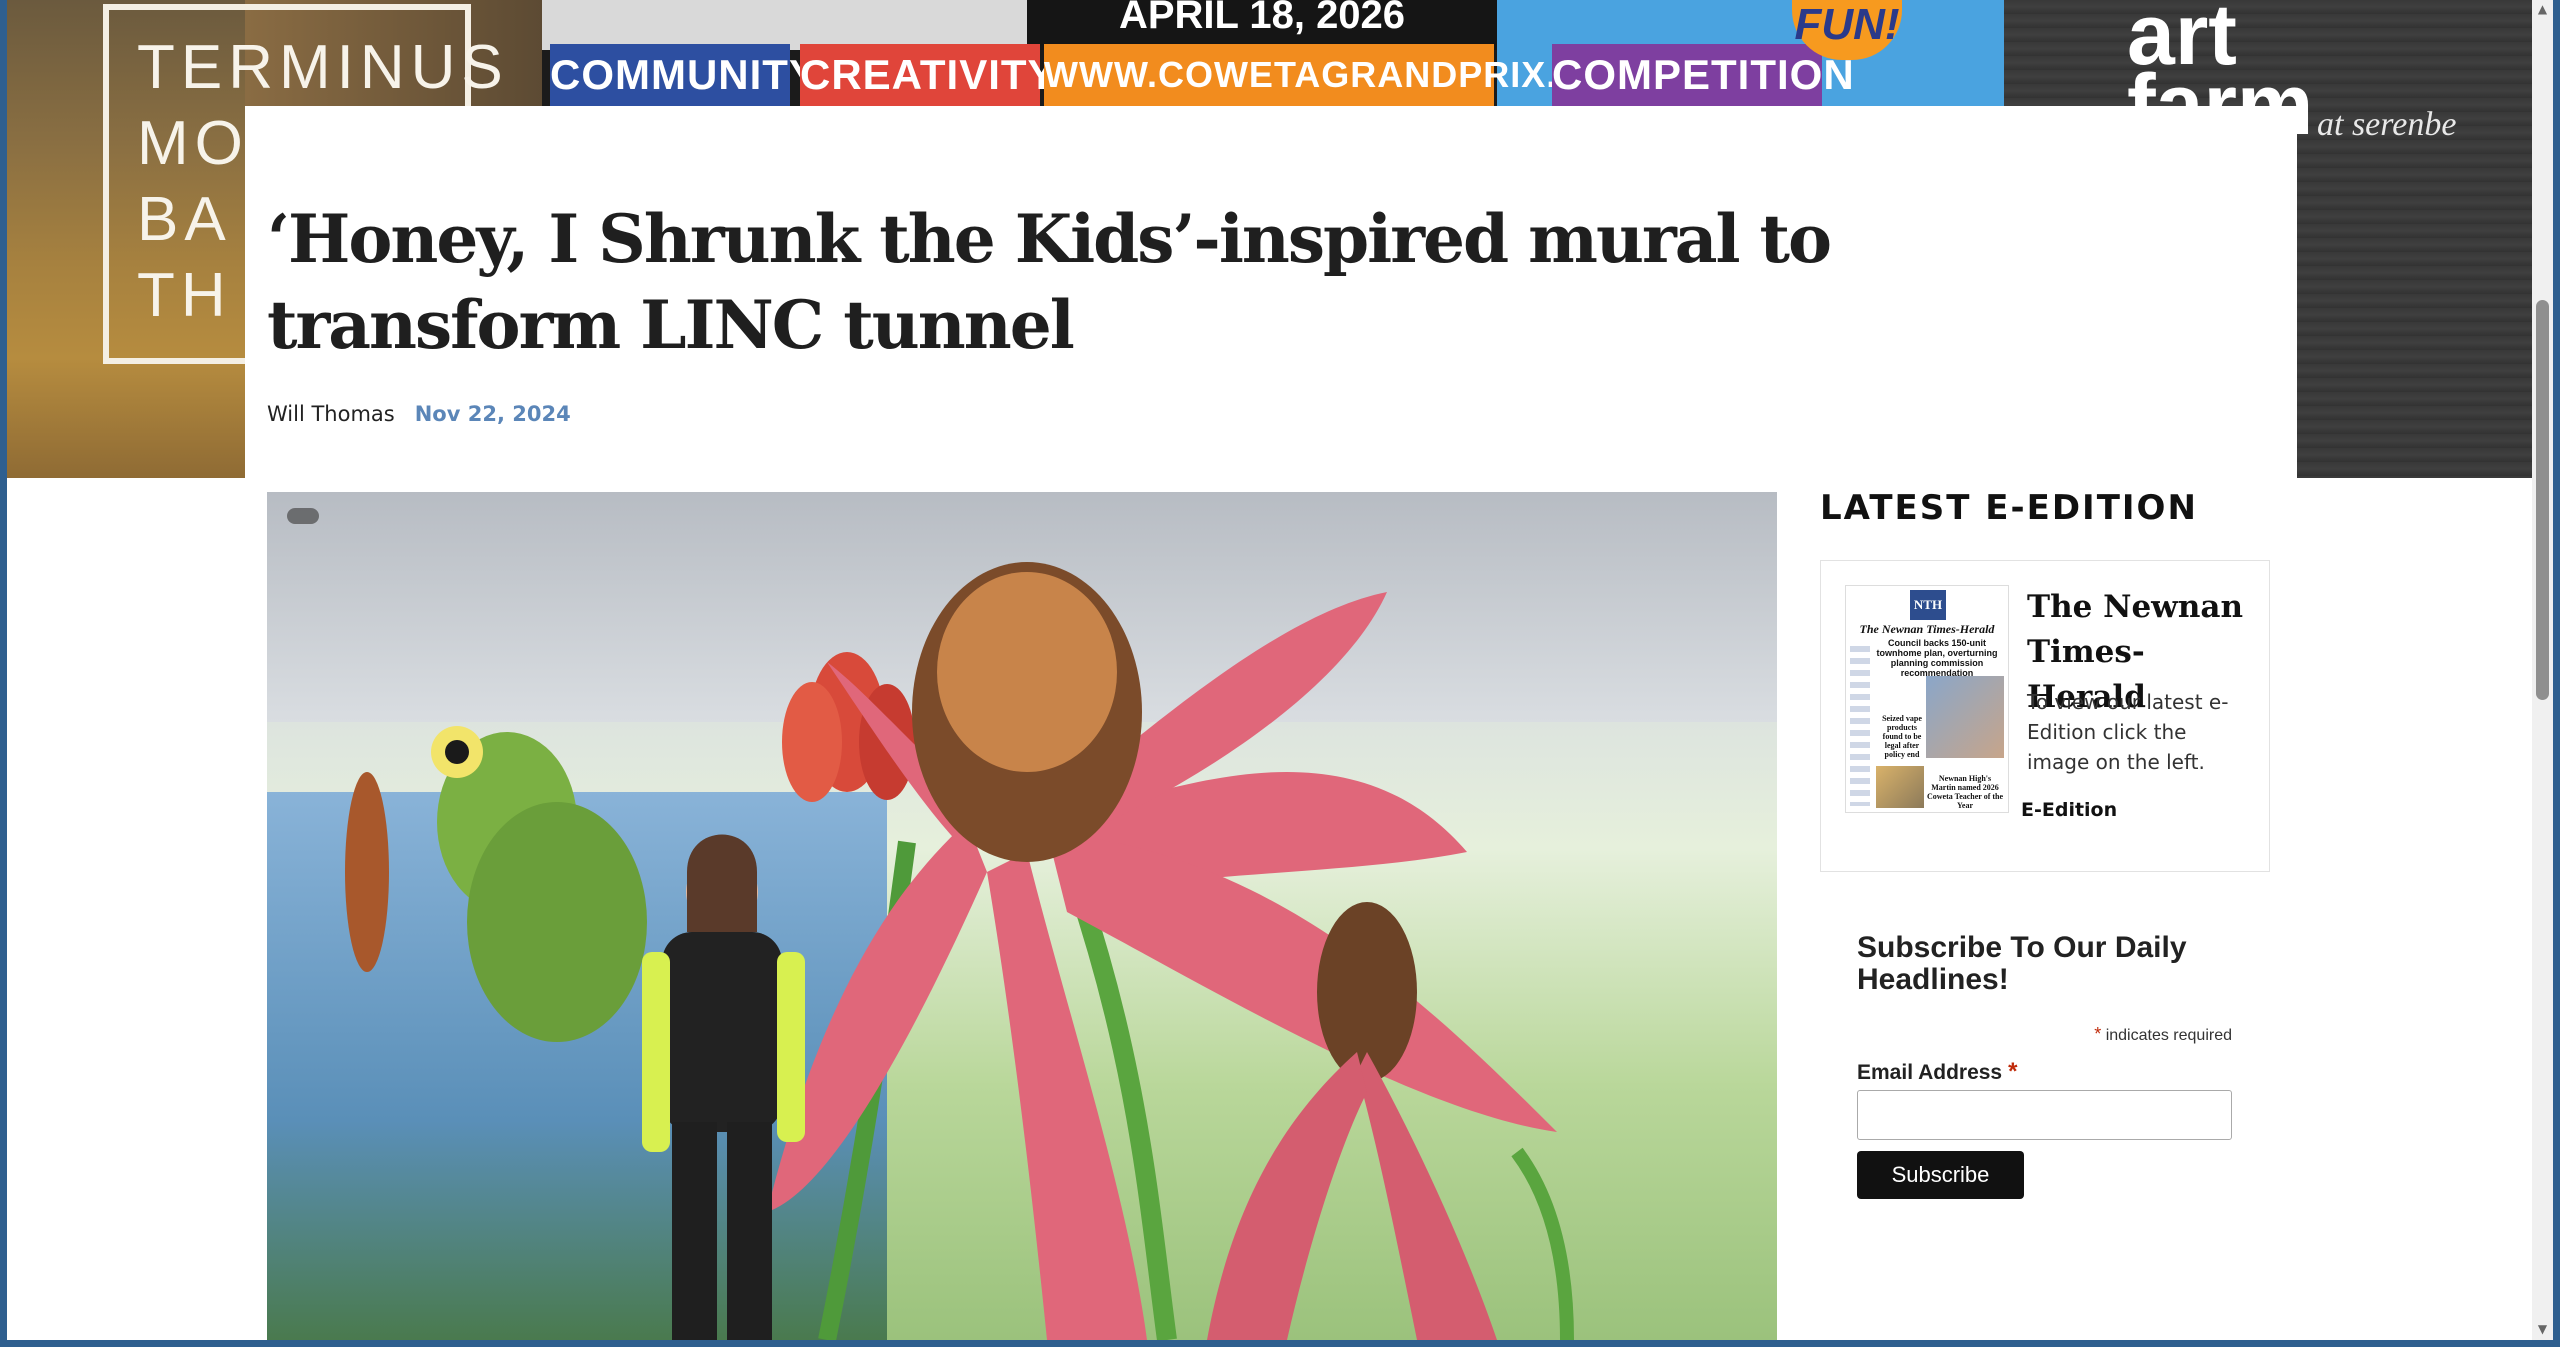  Describe the element at coordinates (2022, 963) in the screenshot. I see `subscribe-heading: Subscribe To Our Daily Headlines!` at that location.